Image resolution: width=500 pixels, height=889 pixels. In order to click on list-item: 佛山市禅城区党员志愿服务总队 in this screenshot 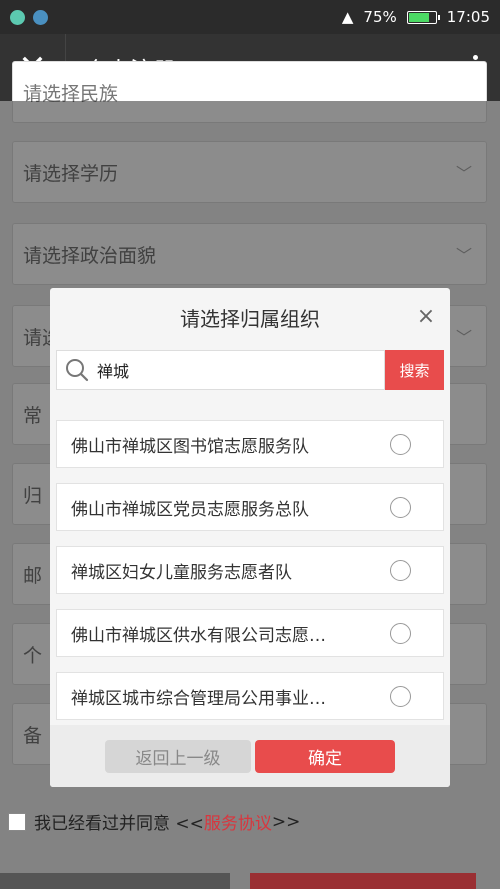, I will do `click(250, 507)`.